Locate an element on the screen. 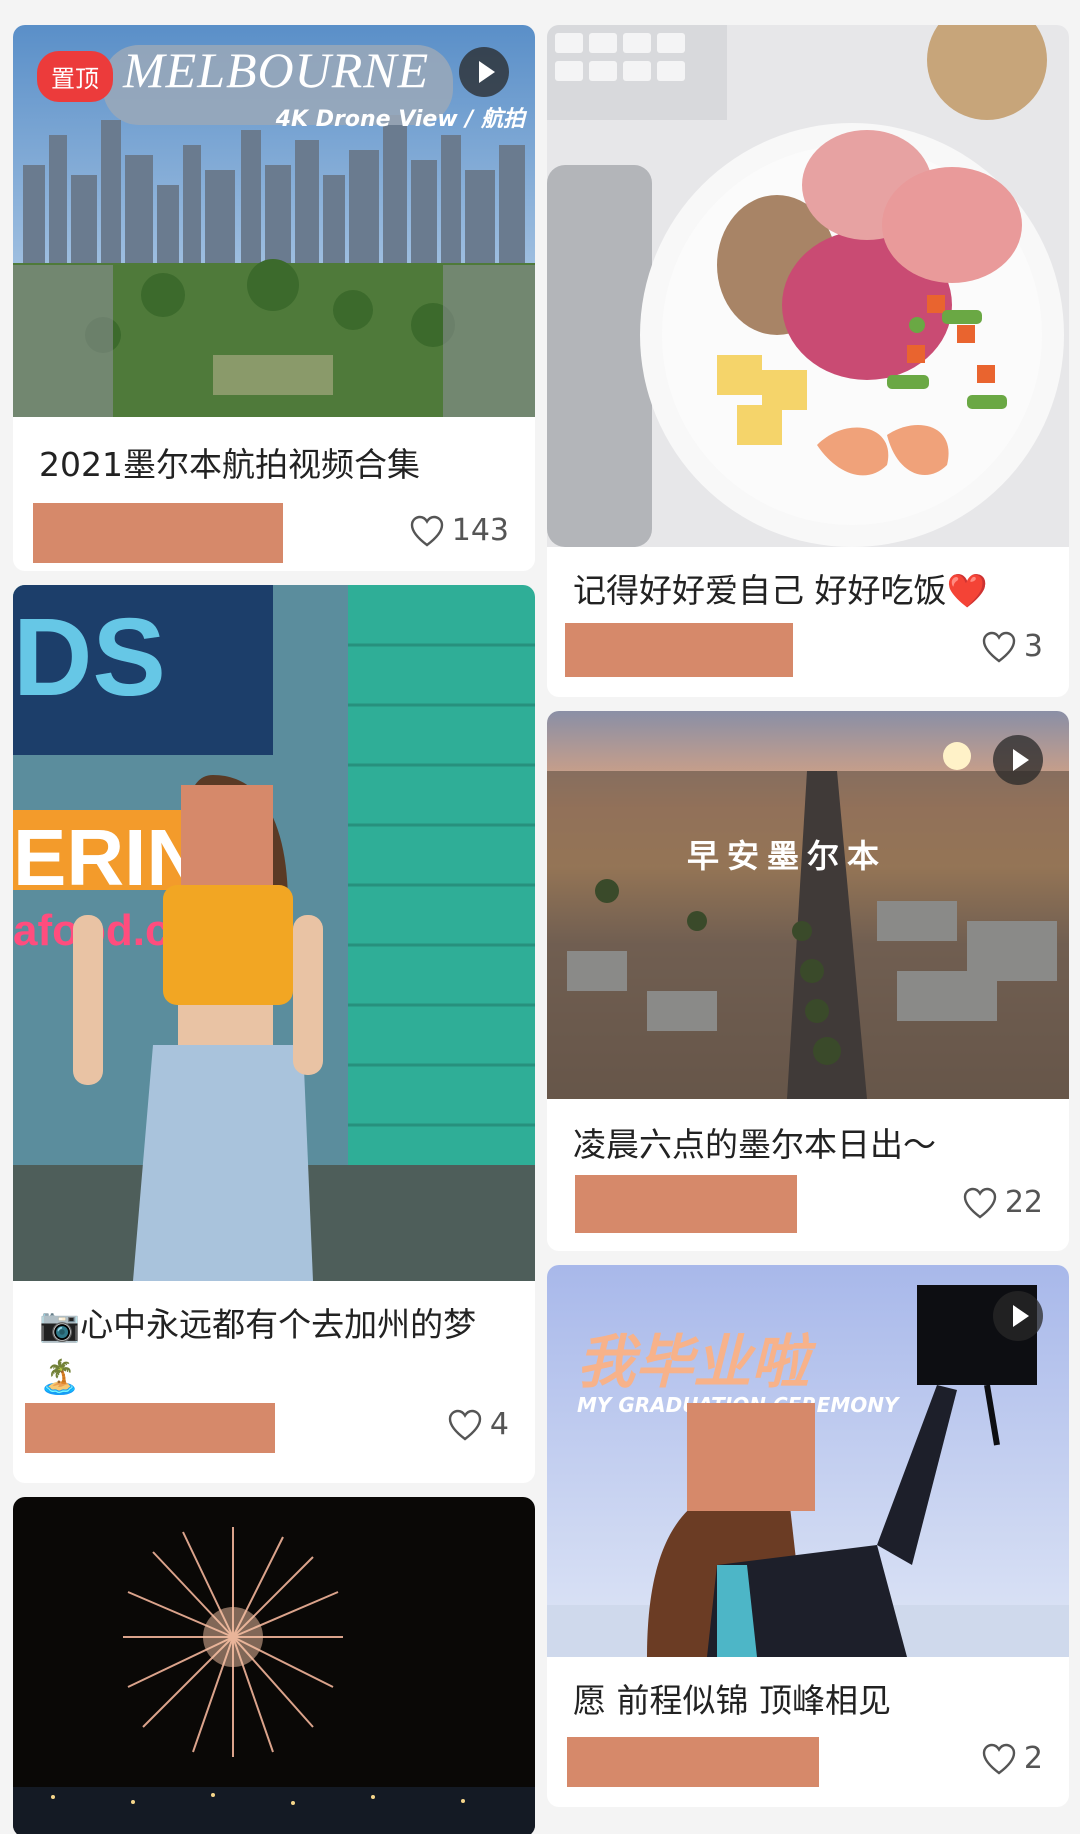 The width and height of the screenshot is (1080, 1834). post-card is located at coordinates (274, 1665).